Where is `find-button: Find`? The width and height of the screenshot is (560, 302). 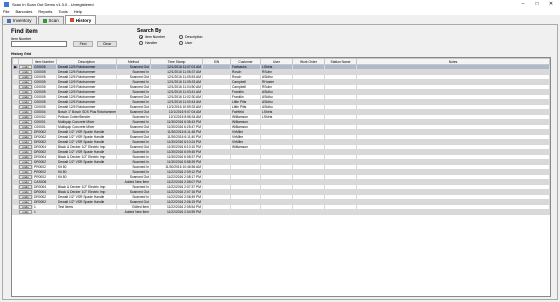
find-button: Find is located at coordinates (83, 44).